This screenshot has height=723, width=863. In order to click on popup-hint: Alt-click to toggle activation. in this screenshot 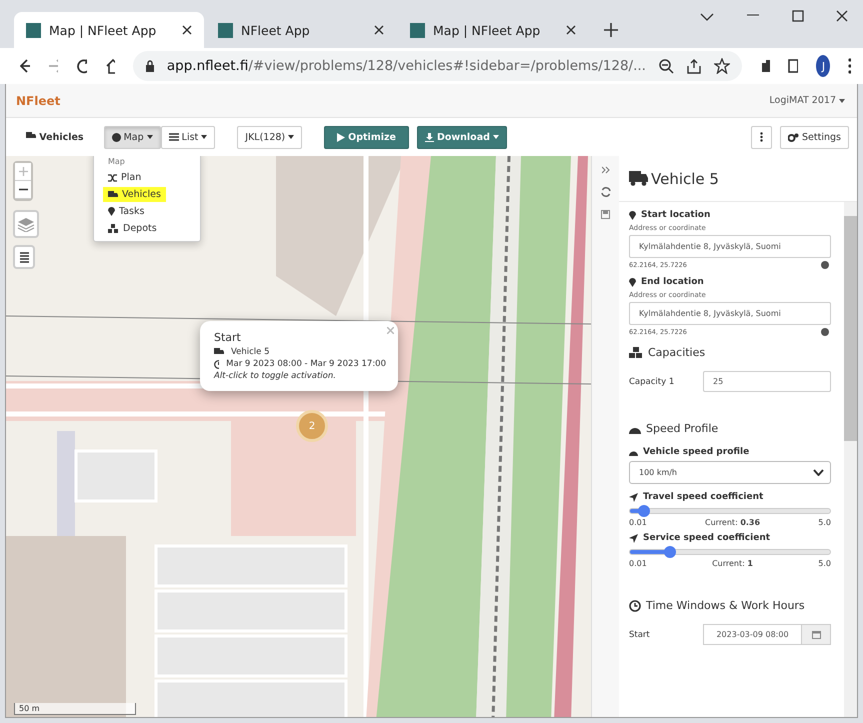, I will do `click(275, 376)`.